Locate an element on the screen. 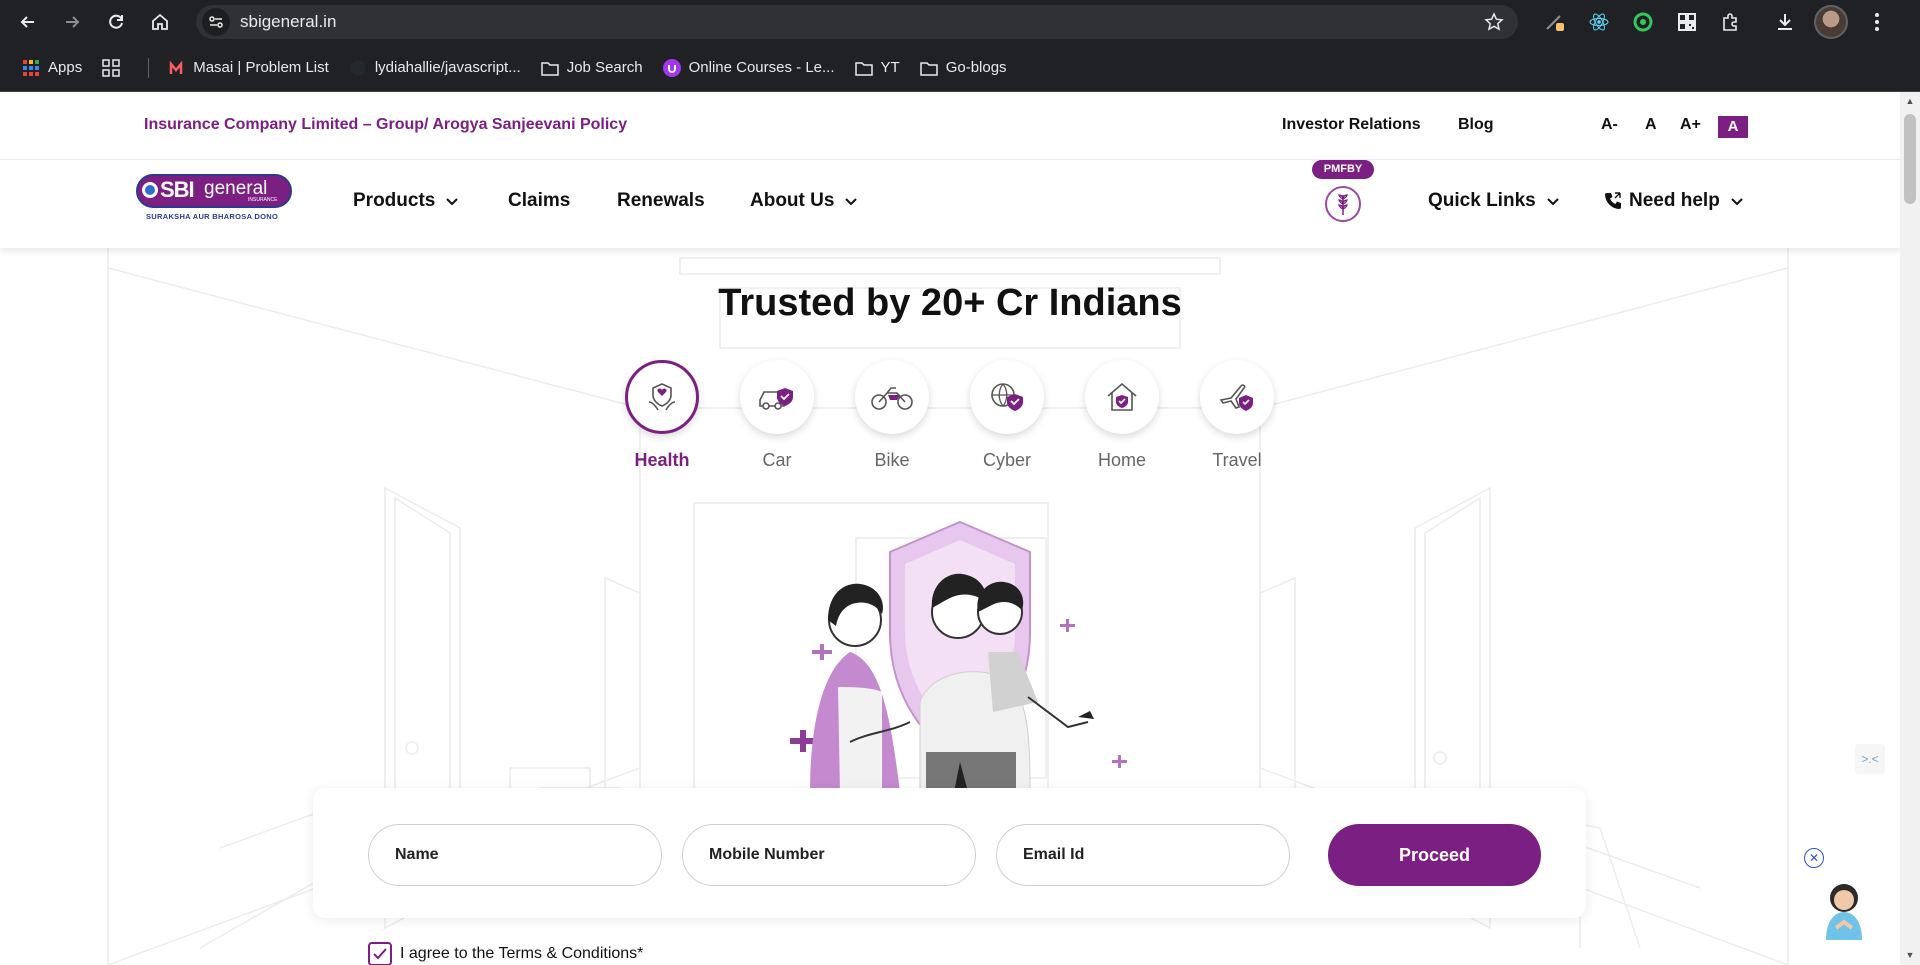 Image resolution: width=1920 pixels, height=965 pixels. bookmark-go-blogs: Go-blogs is located at coordinates (963, 68).